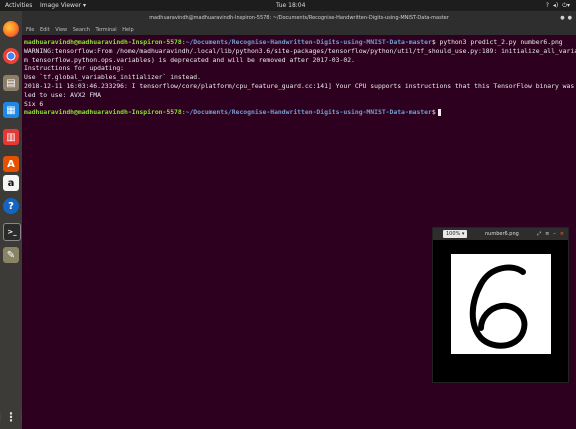  I want to click on terminal-menubar: File Edit View Search Terminal Help, so click(299, 30).